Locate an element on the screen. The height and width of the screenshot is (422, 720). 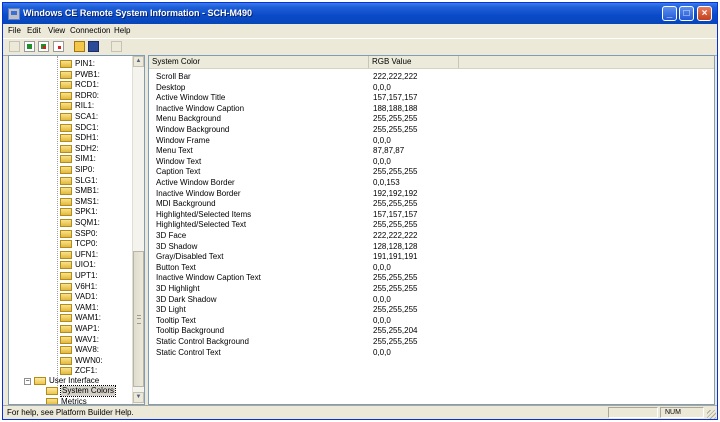
scroll-up-button: ▲ is located at coordinates (138, 61).